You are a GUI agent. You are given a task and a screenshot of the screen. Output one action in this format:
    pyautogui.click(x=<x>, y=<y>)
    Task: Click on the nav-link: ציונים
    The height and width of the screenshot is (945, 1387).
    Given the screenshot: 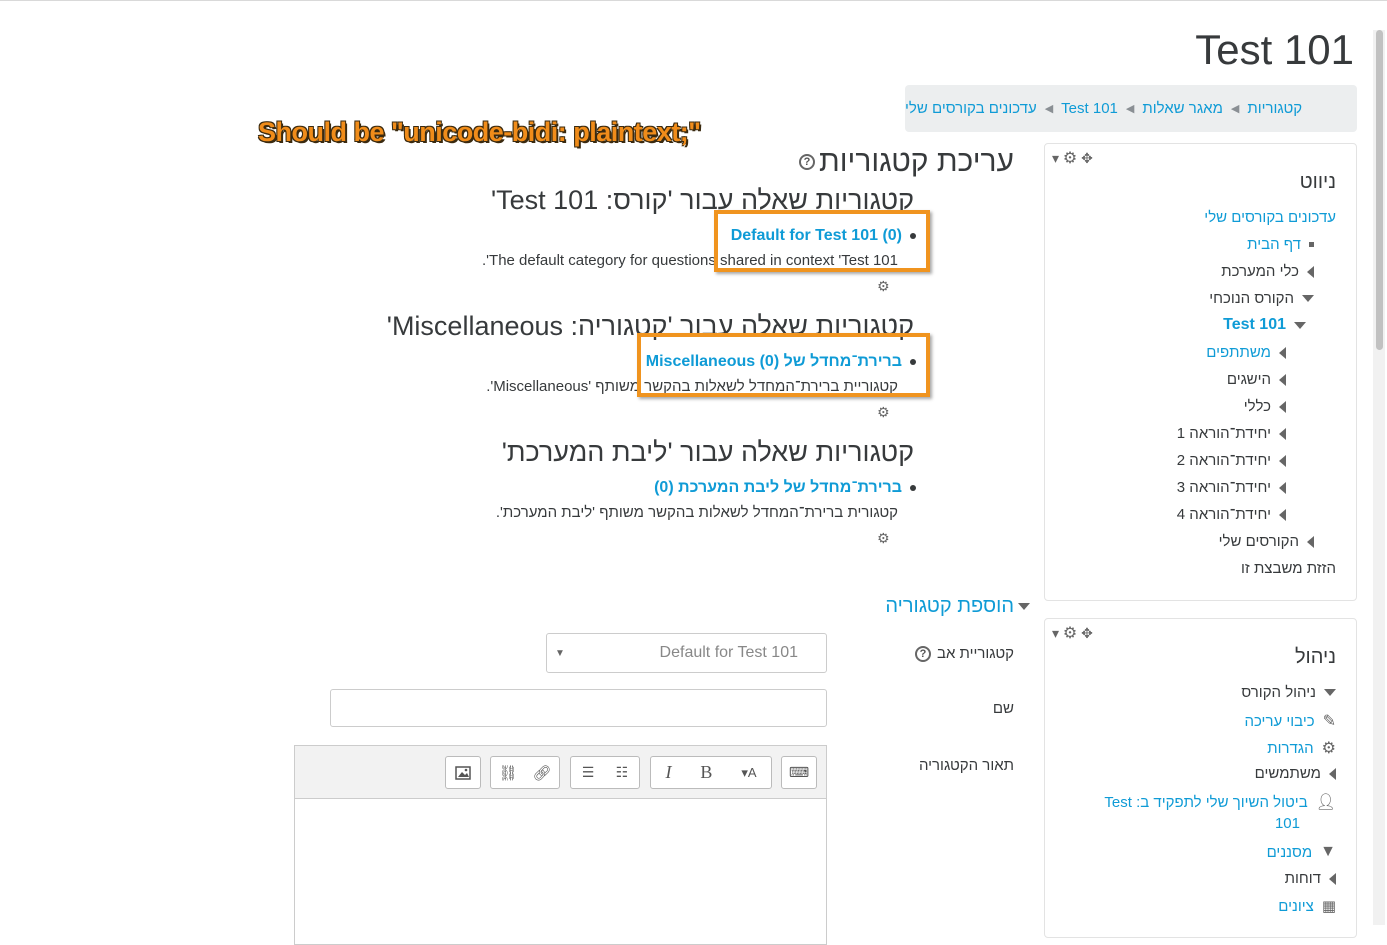 What is the action you would take?
    pyautogui.click(x=1296, y=906)
    